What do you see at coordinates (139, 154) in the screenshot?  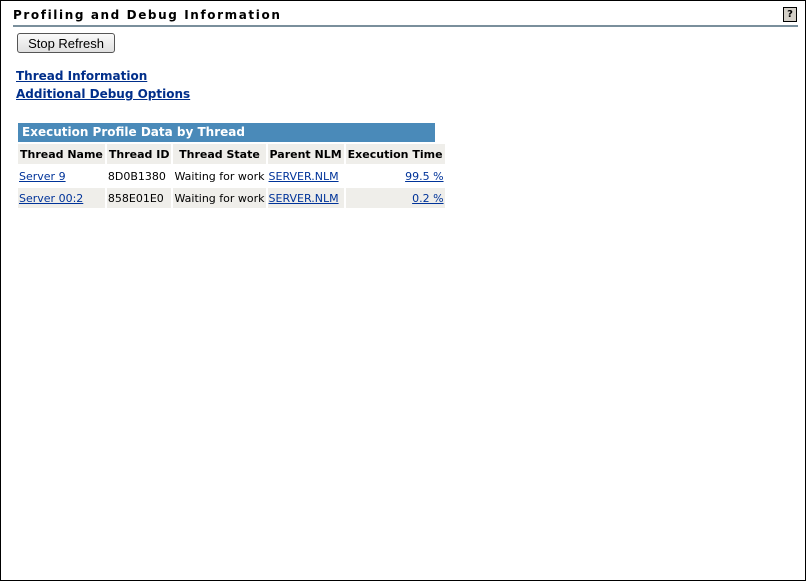 I see `column-header-thread-id: Thread ID` at bounding box center [139, 154].